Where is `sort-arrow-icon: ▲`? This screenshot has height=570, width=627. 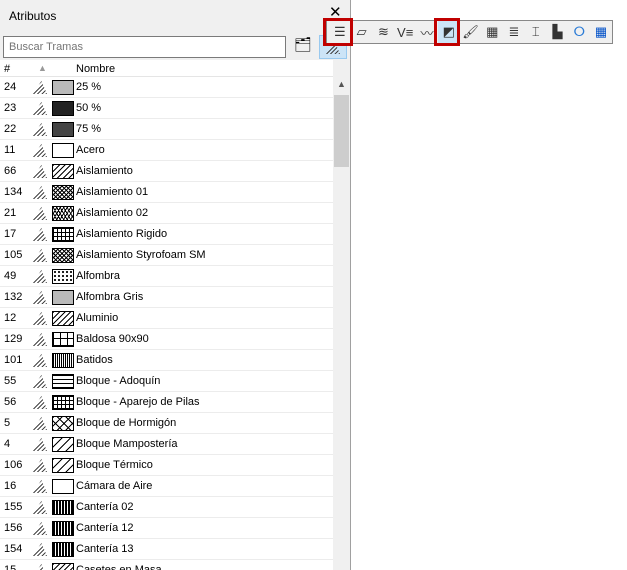
sort-arrow-icon: ▲ is located at coordinates (42, 68).